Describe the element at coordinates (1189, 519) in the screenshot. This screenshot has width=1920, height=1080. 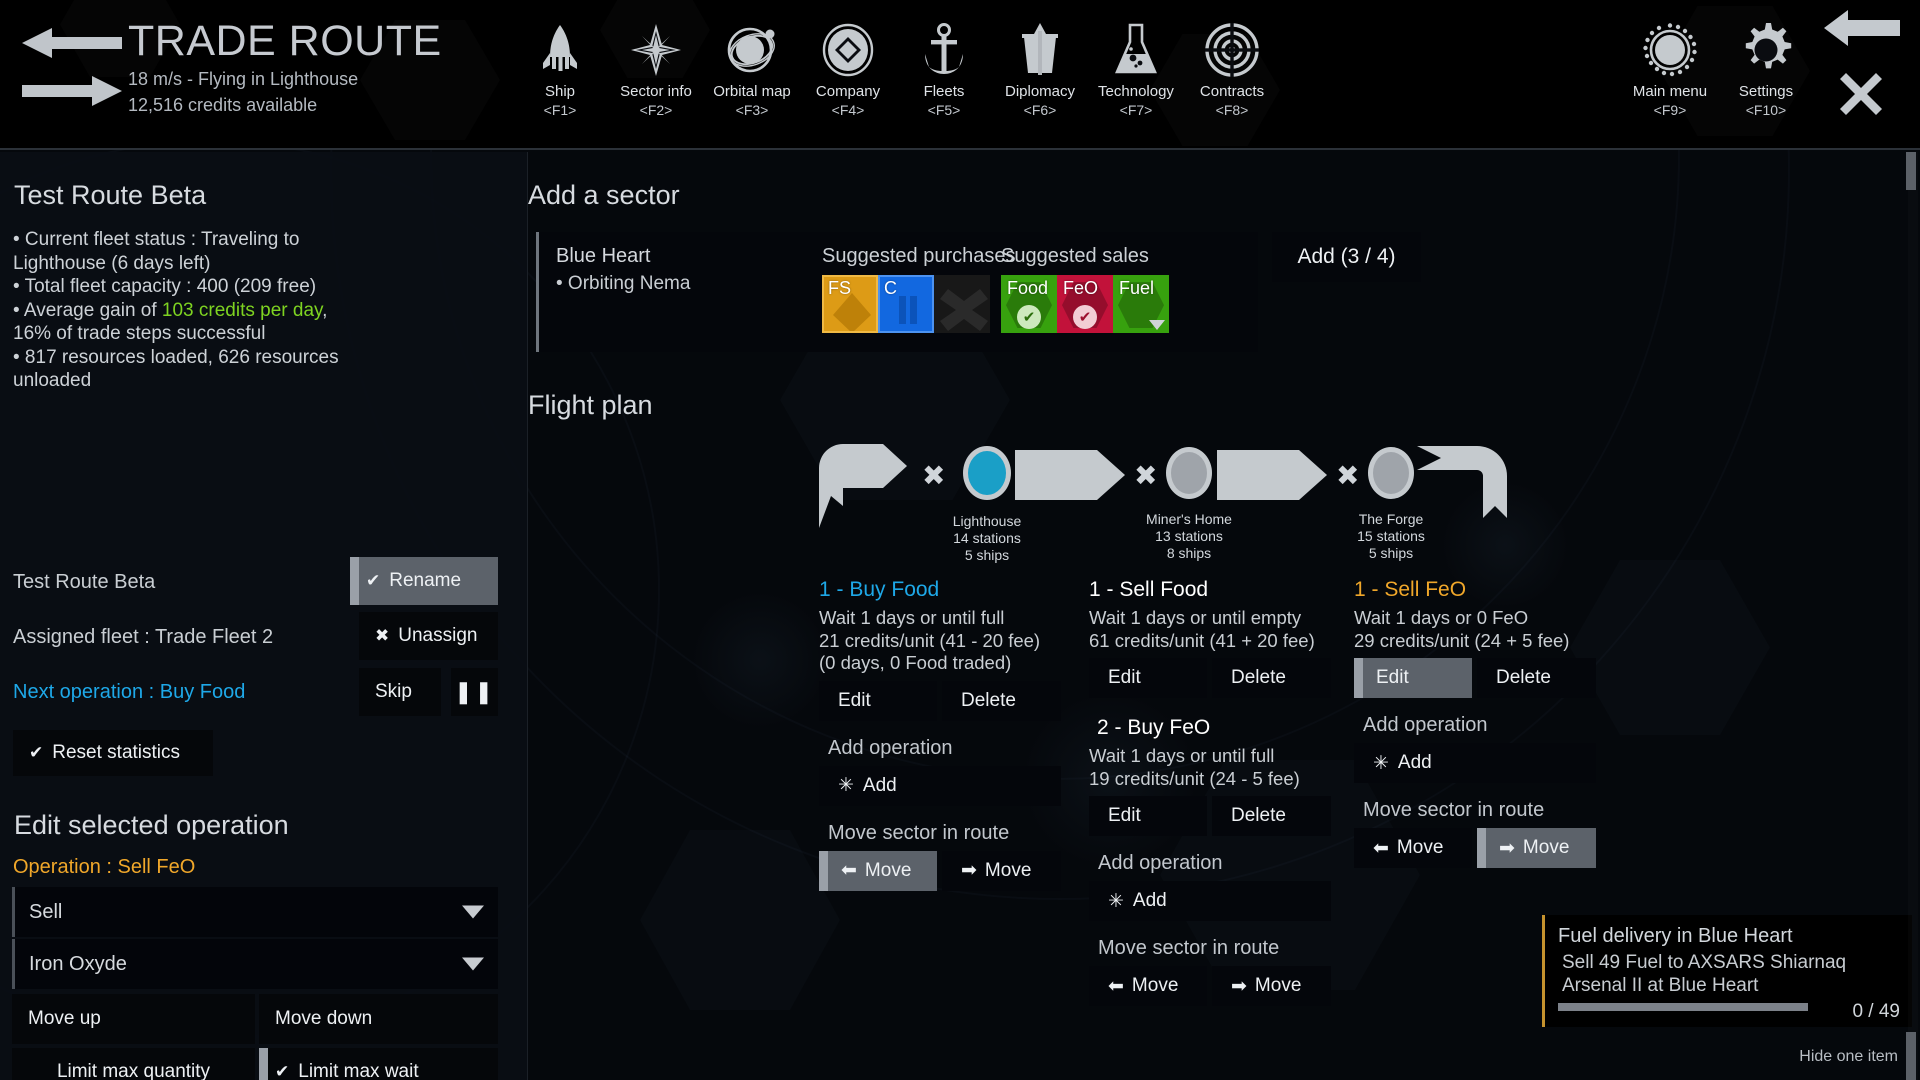
I see `route-node-name: Miner's Home` at that location.